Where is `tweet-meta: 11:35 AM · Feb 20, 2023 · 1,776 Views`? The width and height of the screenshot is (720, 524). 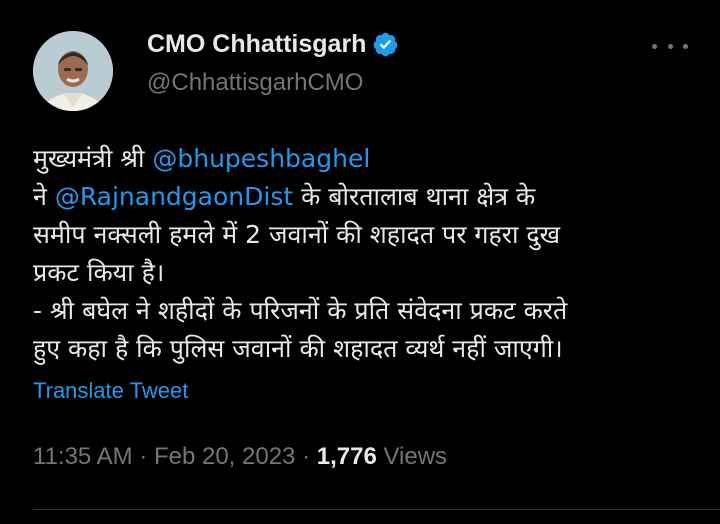 tweet-meta: 11:35 AM · Feb 20, 2023 · 1,776 Views is located at coordinates (240, 457).